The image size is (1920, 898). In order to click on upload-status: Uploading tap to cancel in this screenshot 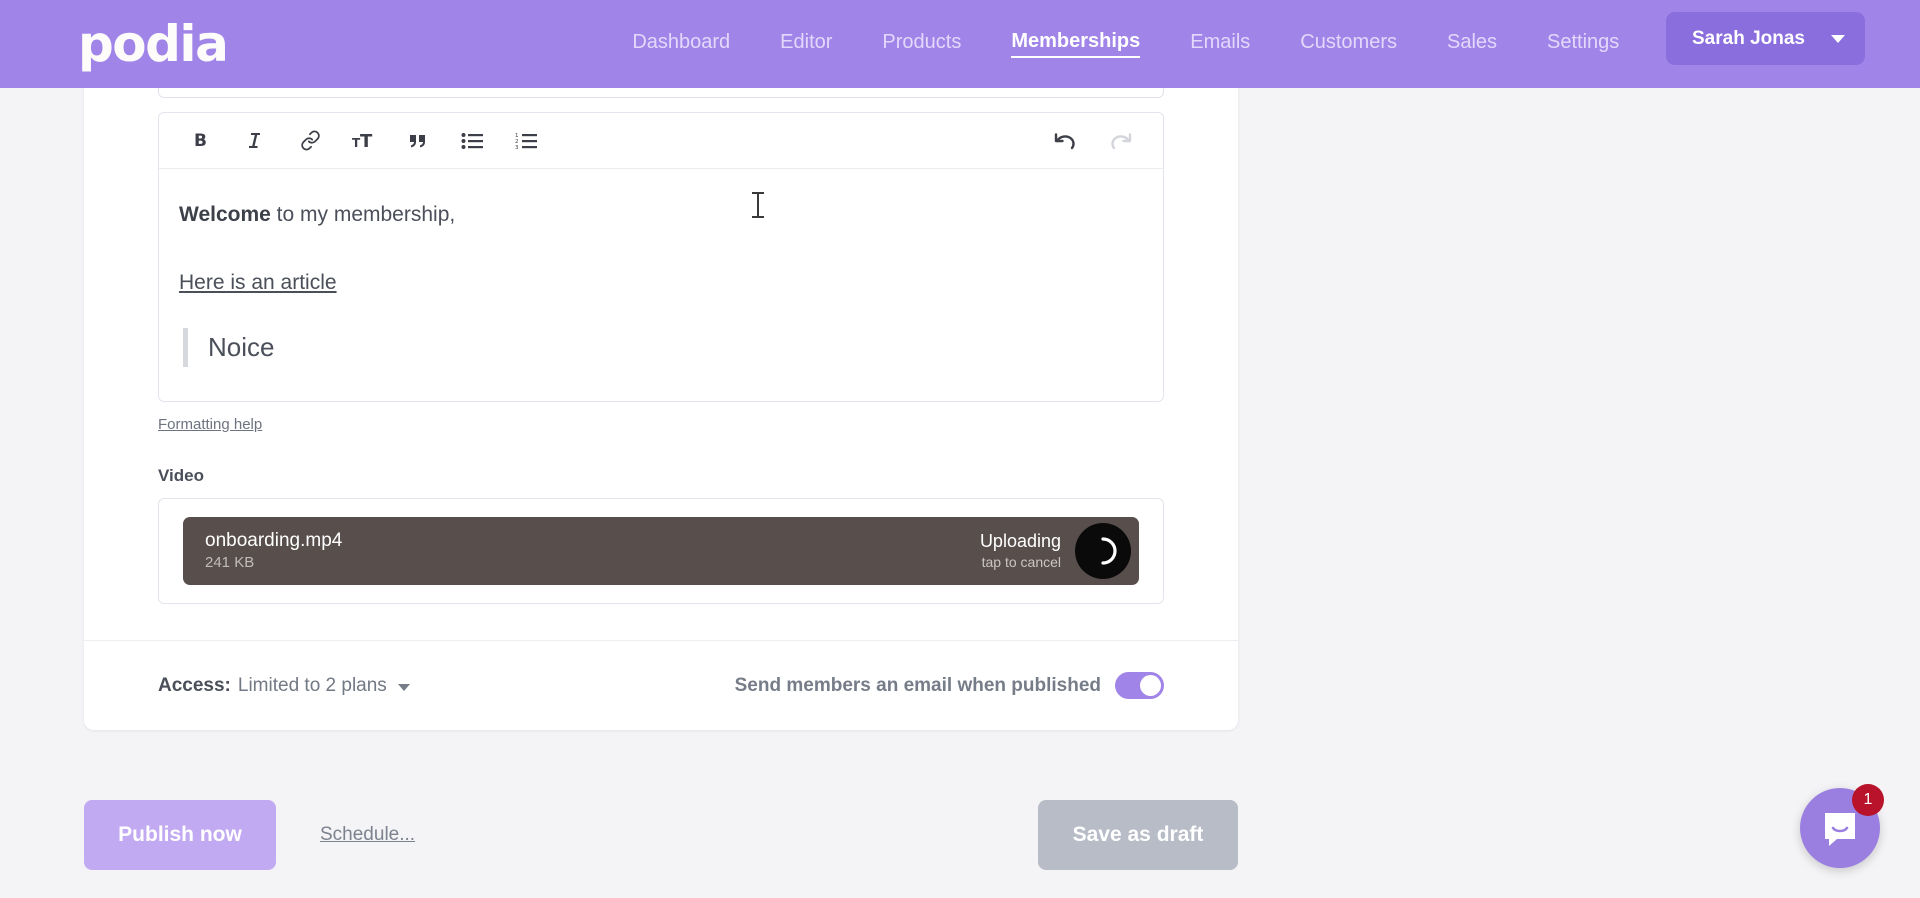, I will do `click(1020, 551)`.